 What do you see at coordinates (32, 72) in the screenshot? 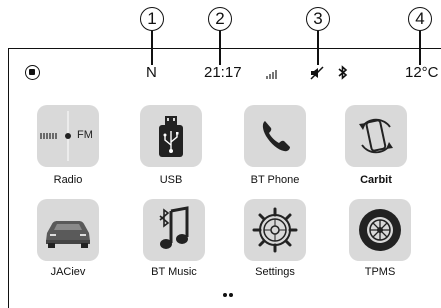
I see `home-button` at bounding box center [32, 72].